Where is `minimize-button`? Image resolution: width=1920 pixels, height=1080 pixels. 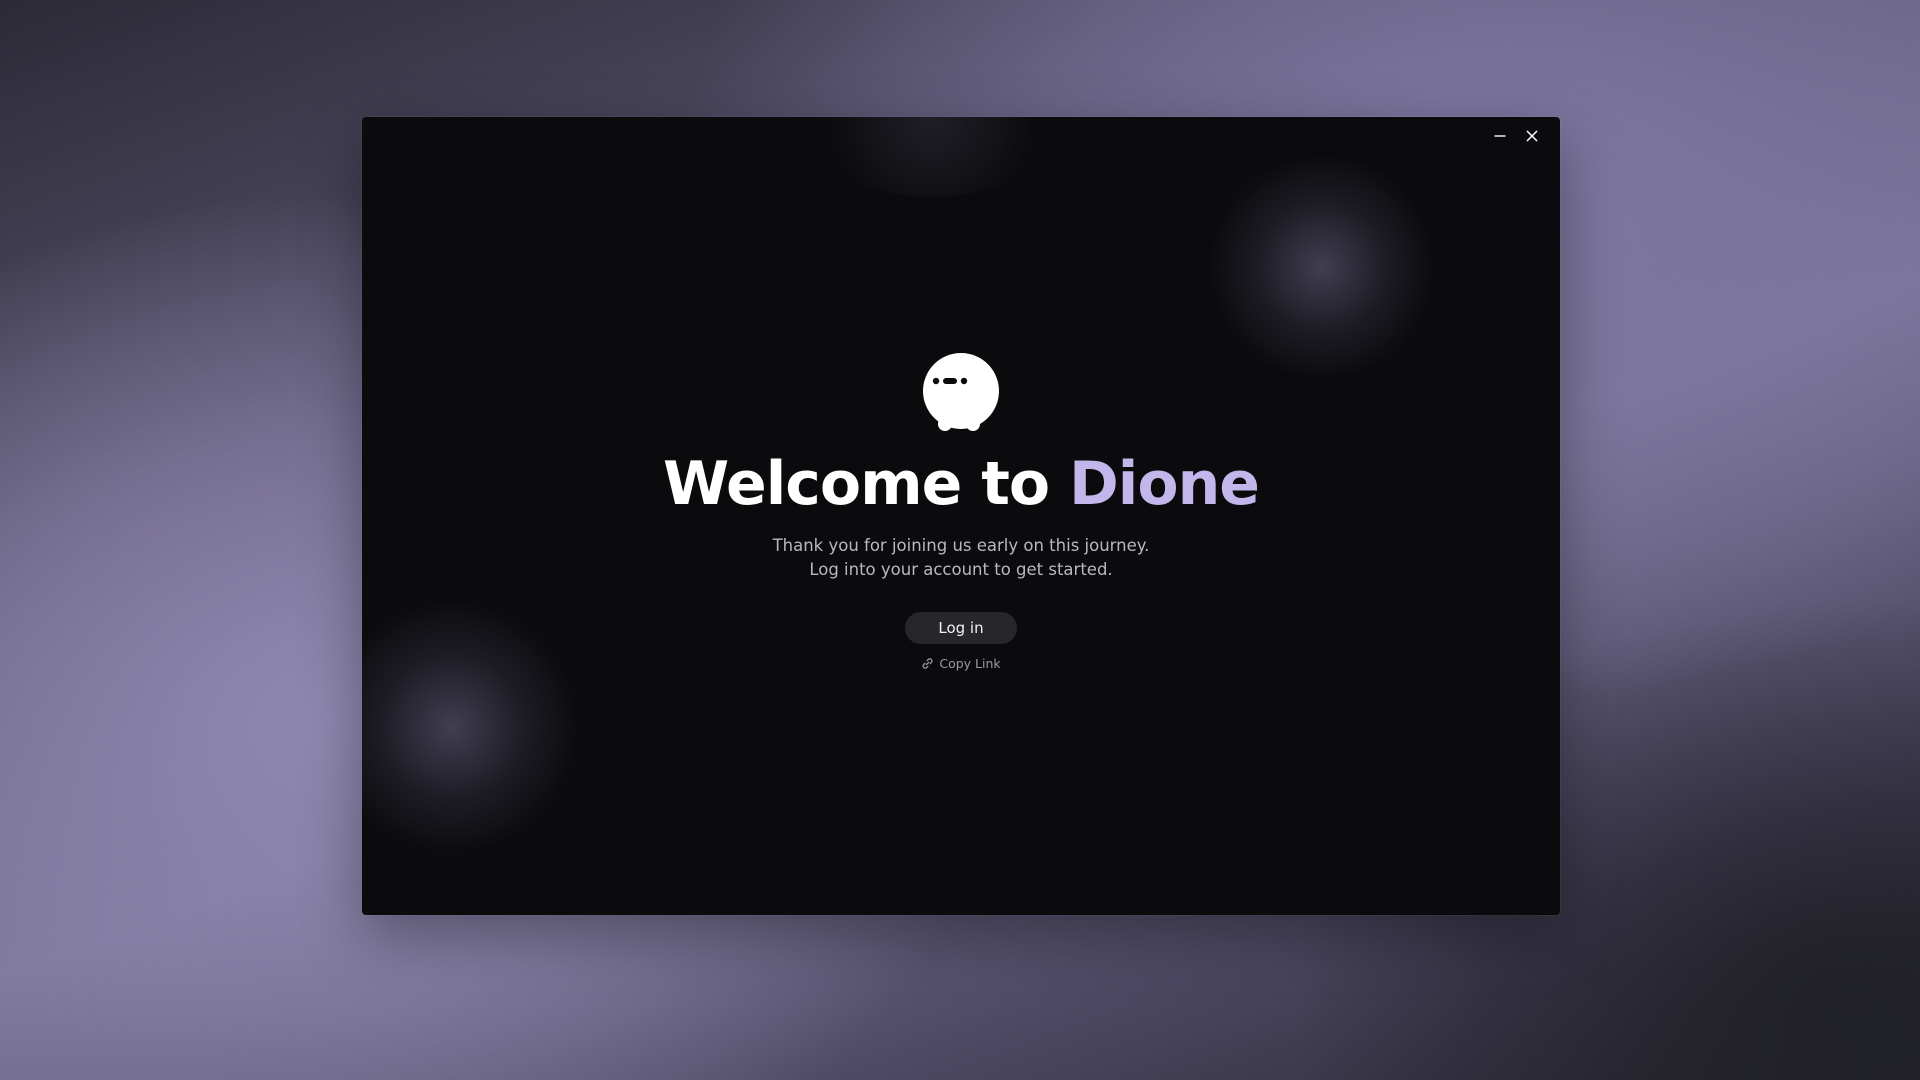
minimize-button is located at coordinates (1500, 136).